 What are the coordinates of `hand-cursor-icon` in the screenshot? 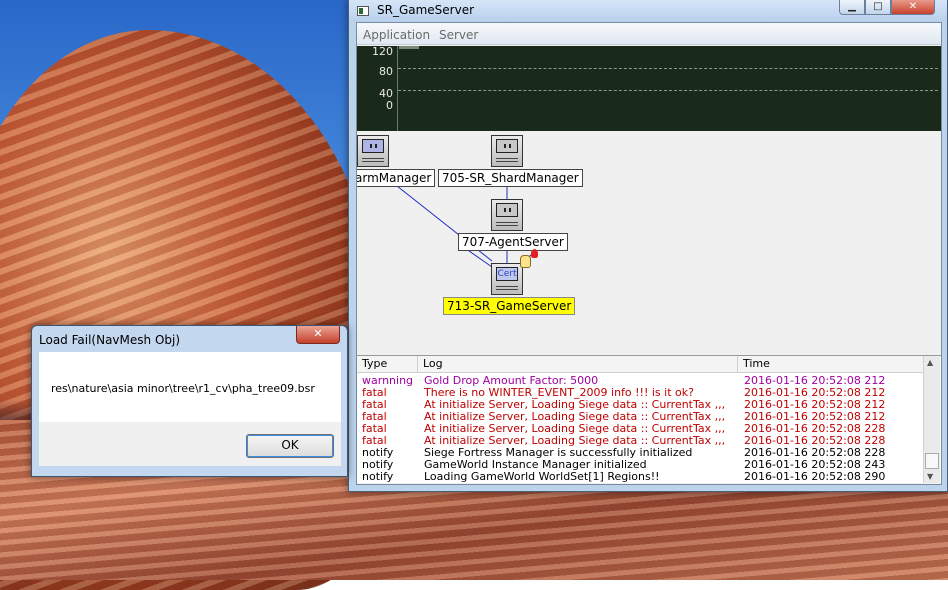 It's located at (525, 261).